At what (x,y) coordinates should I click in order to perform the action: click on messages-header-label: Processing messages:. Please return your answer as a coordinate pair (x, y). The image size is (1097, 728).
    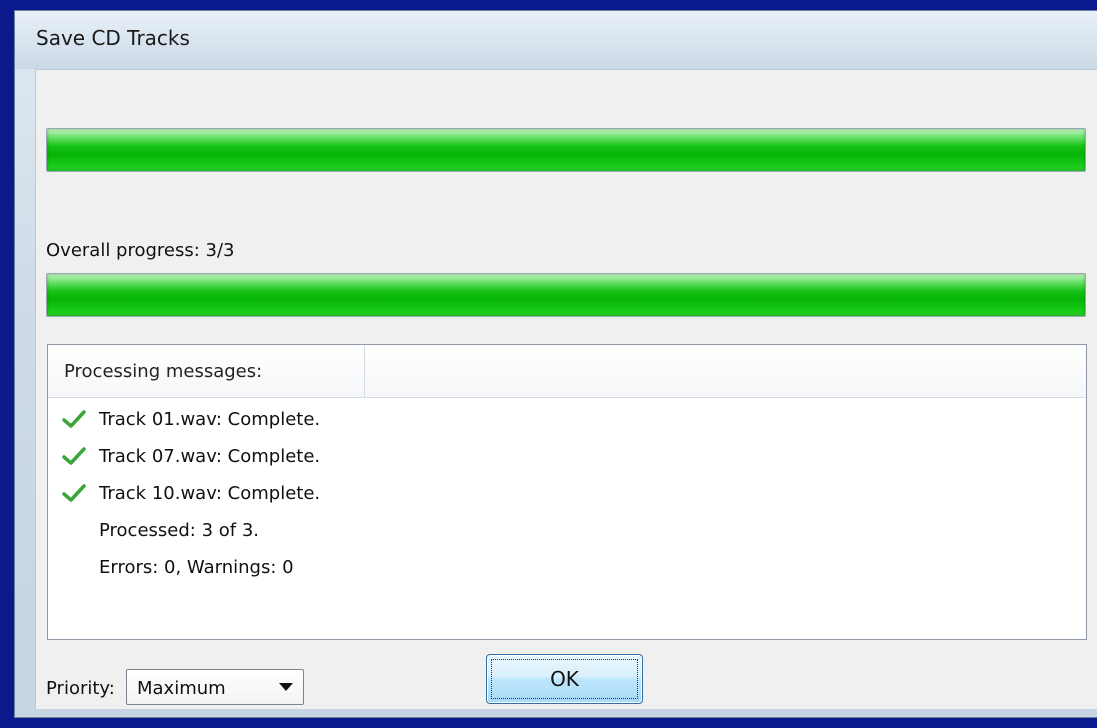
    Looking at the image, I should click on (163, 371).